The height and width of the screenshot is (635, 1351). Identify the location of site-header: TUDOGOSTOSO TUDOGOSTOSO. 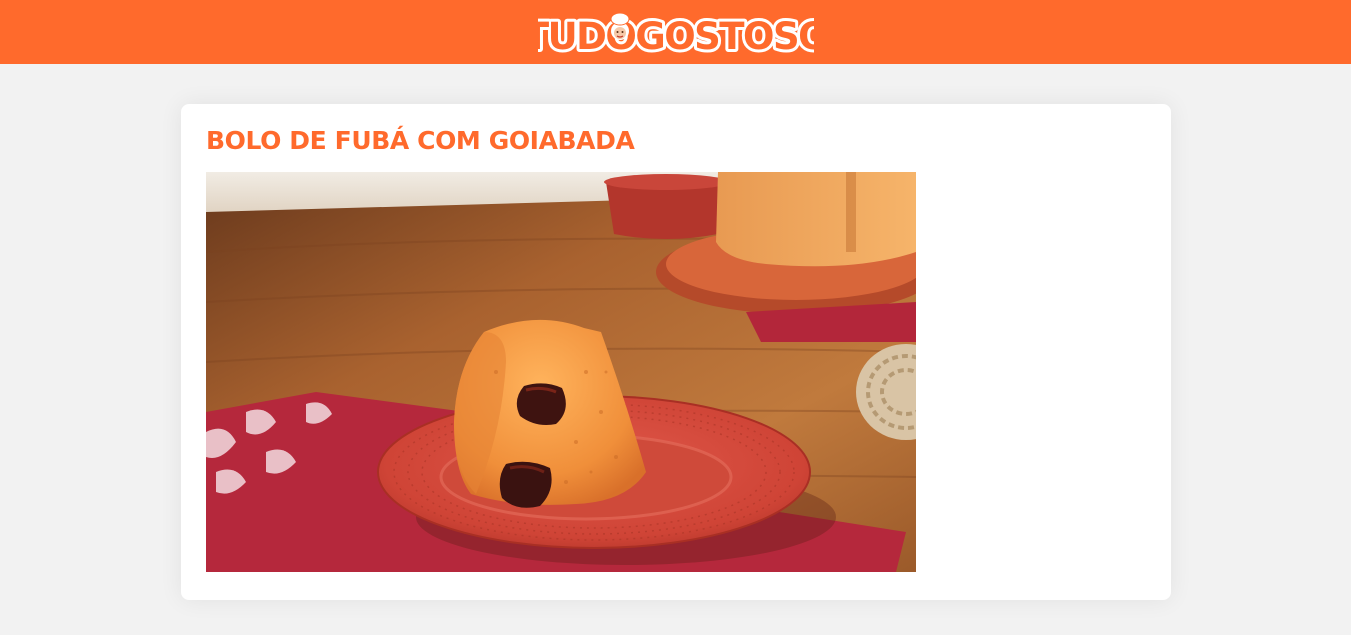
(675, 32).